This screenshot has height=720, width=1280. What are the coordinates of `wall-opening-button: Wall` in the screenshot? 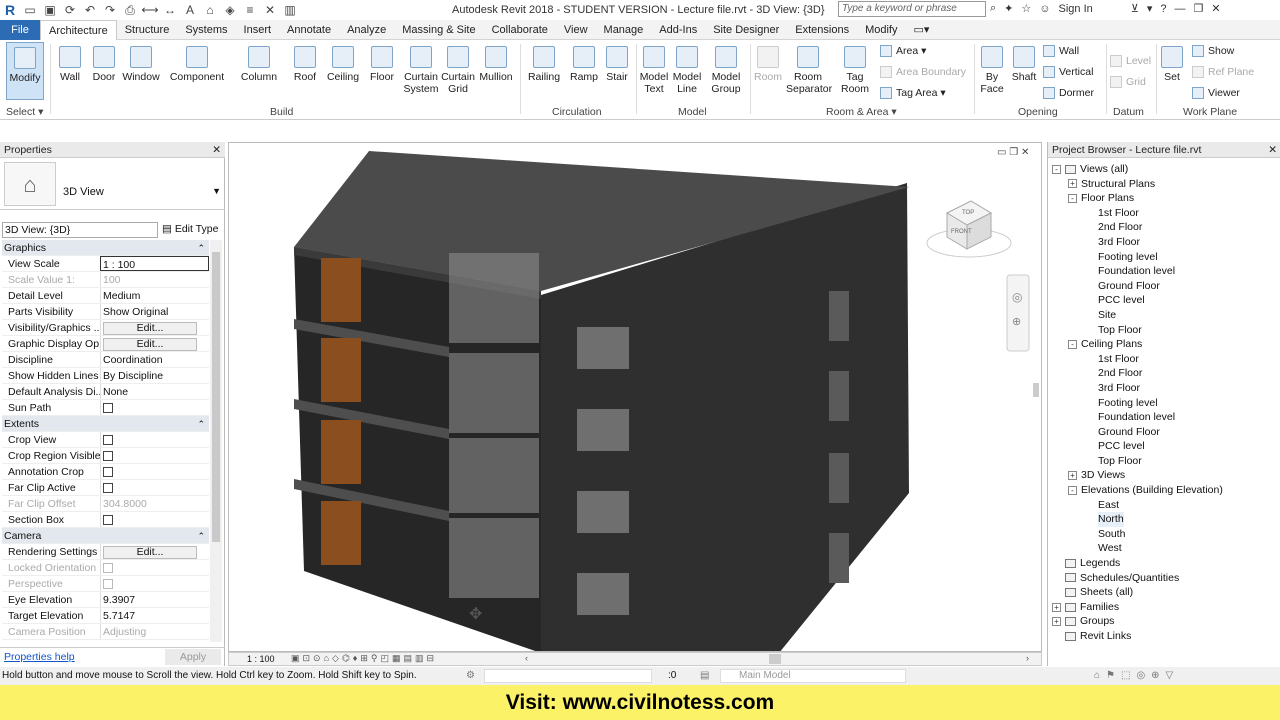 It's located at (1061, 51).